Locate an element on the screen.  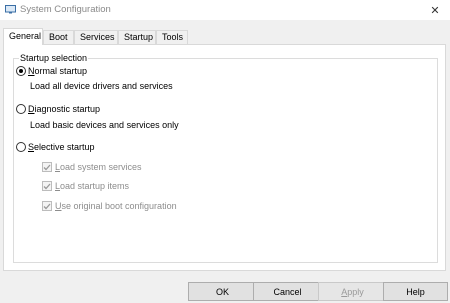
tab-label: Services is located at coordinates (97, 37).